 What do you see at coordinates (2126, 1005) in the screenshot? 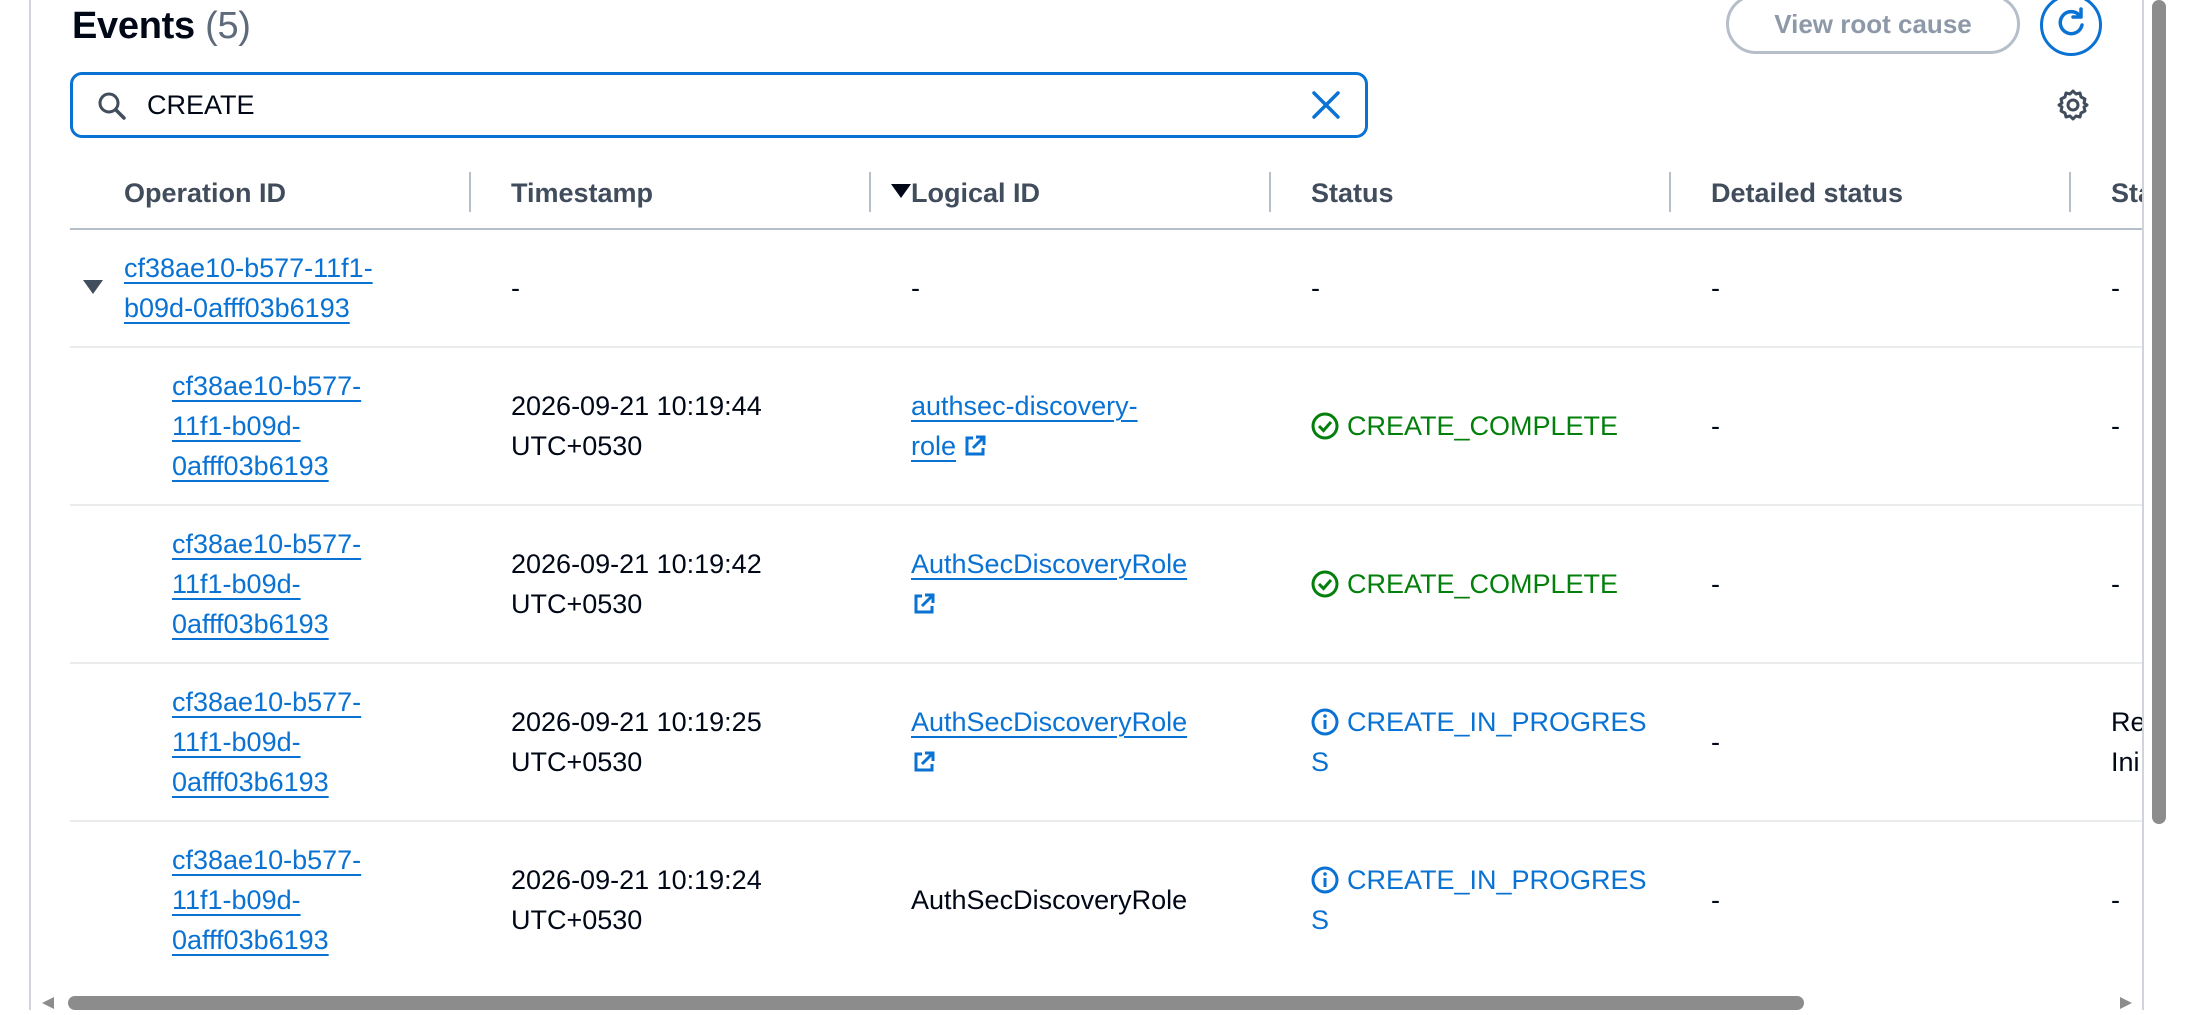
I see `scroll-right-arrow-icon` at bounding box center [2126, 1005].